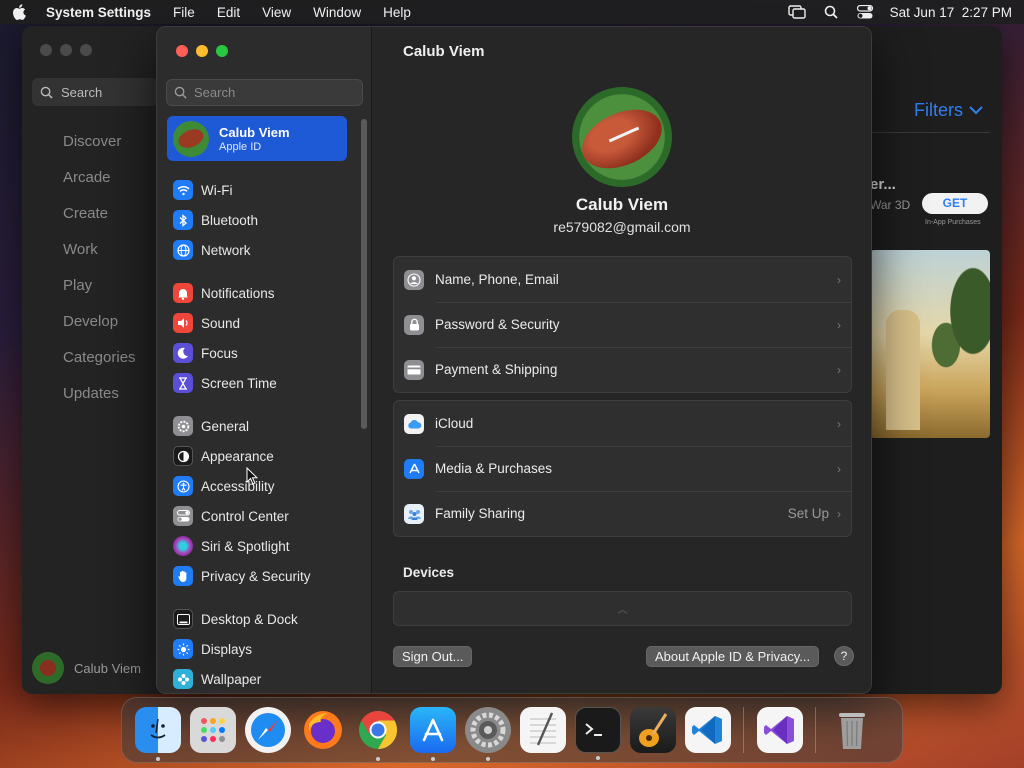 The height and width of the screenshot is (768, 1024). Describe the element at coordinates (183, 250) in the screenshot. I see `globe-icon` at that location.